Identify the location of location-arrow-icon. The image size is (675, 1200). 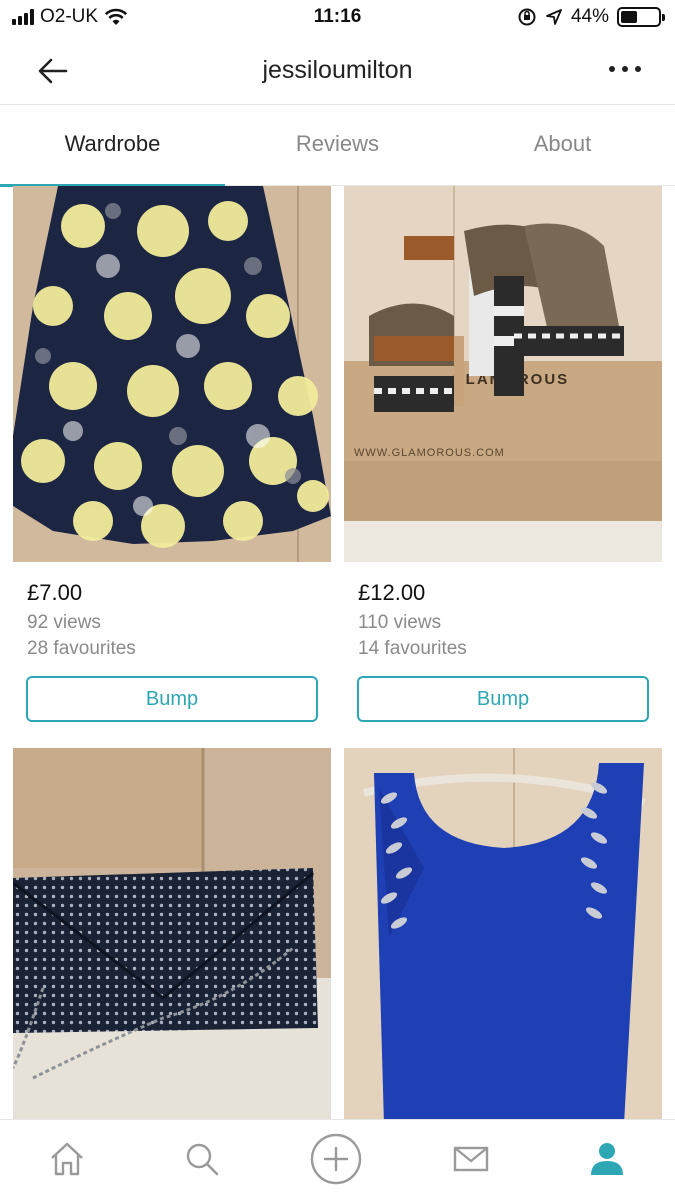
(554, 17).